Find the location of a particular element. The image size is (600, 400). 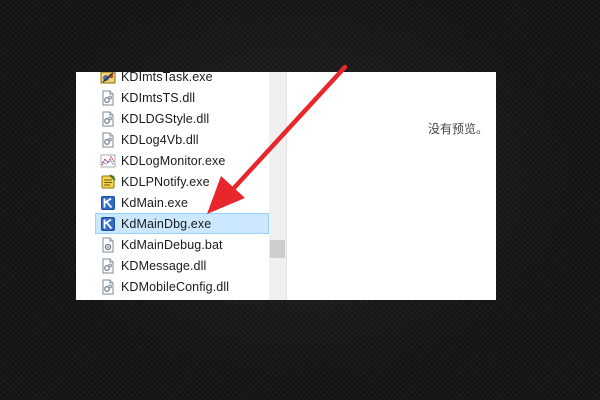

file-item-kdmaindbg: KdMainDbg.exe is located at coordinates (182, 223).